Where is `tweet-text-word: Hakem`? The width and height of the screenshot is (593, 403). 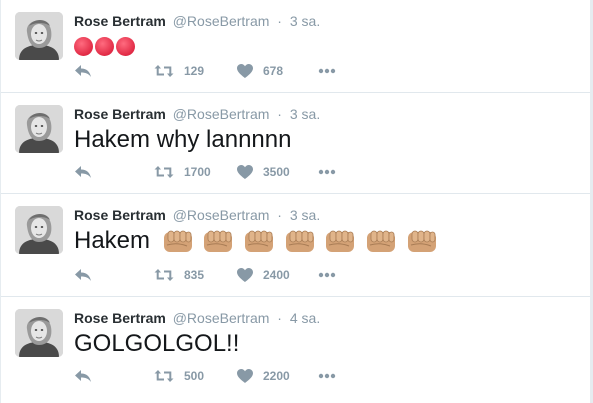 tweet-text-word: Hakem is located at coordinates (112, 240).